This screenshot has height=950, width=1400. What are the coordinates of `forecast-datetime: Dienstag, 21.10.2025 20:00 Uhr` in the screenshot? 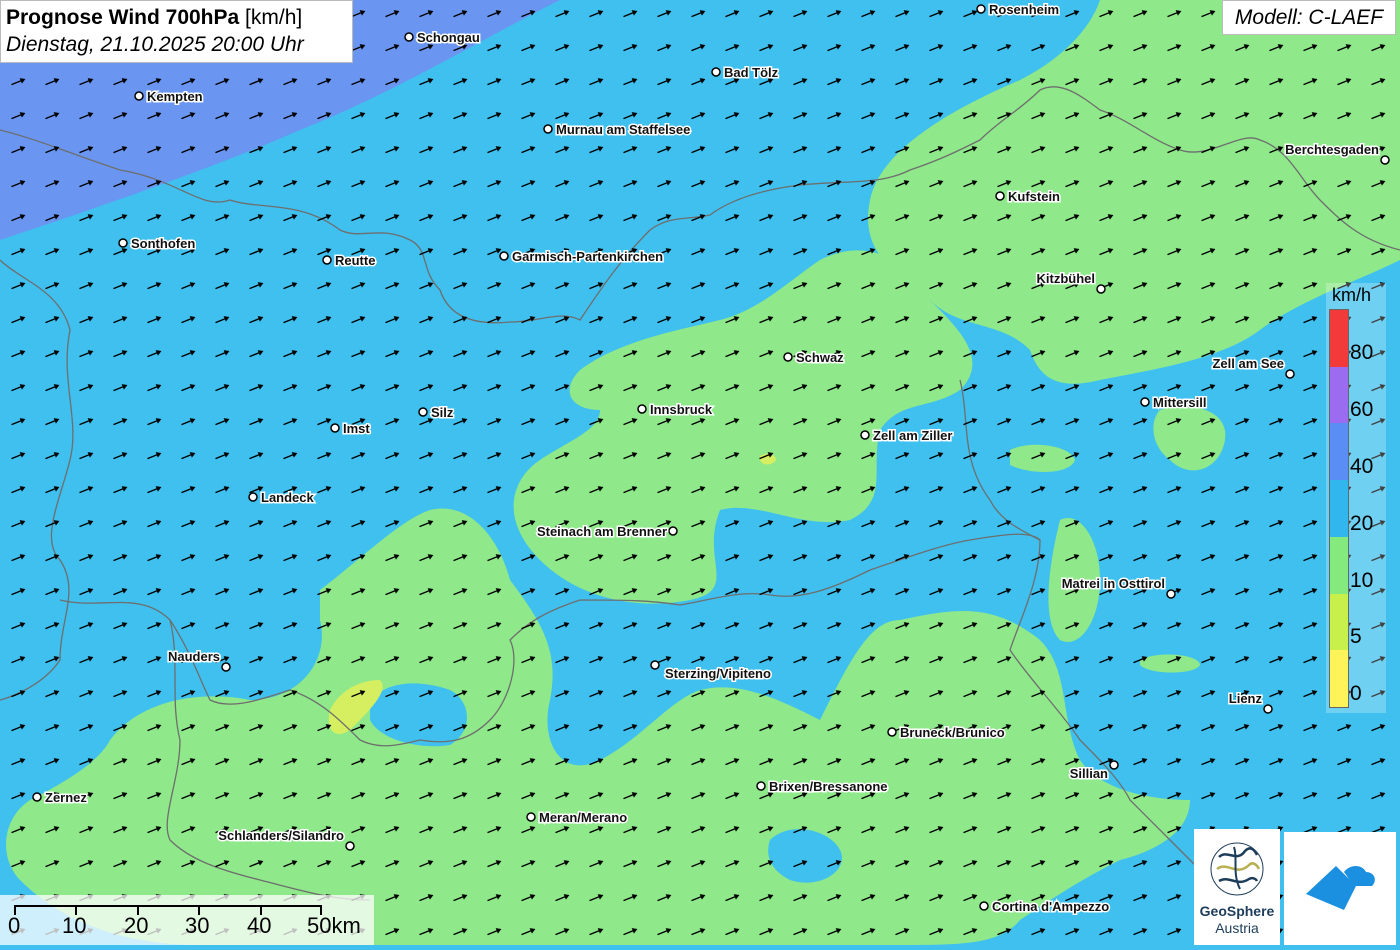 It's located at (155, 44).